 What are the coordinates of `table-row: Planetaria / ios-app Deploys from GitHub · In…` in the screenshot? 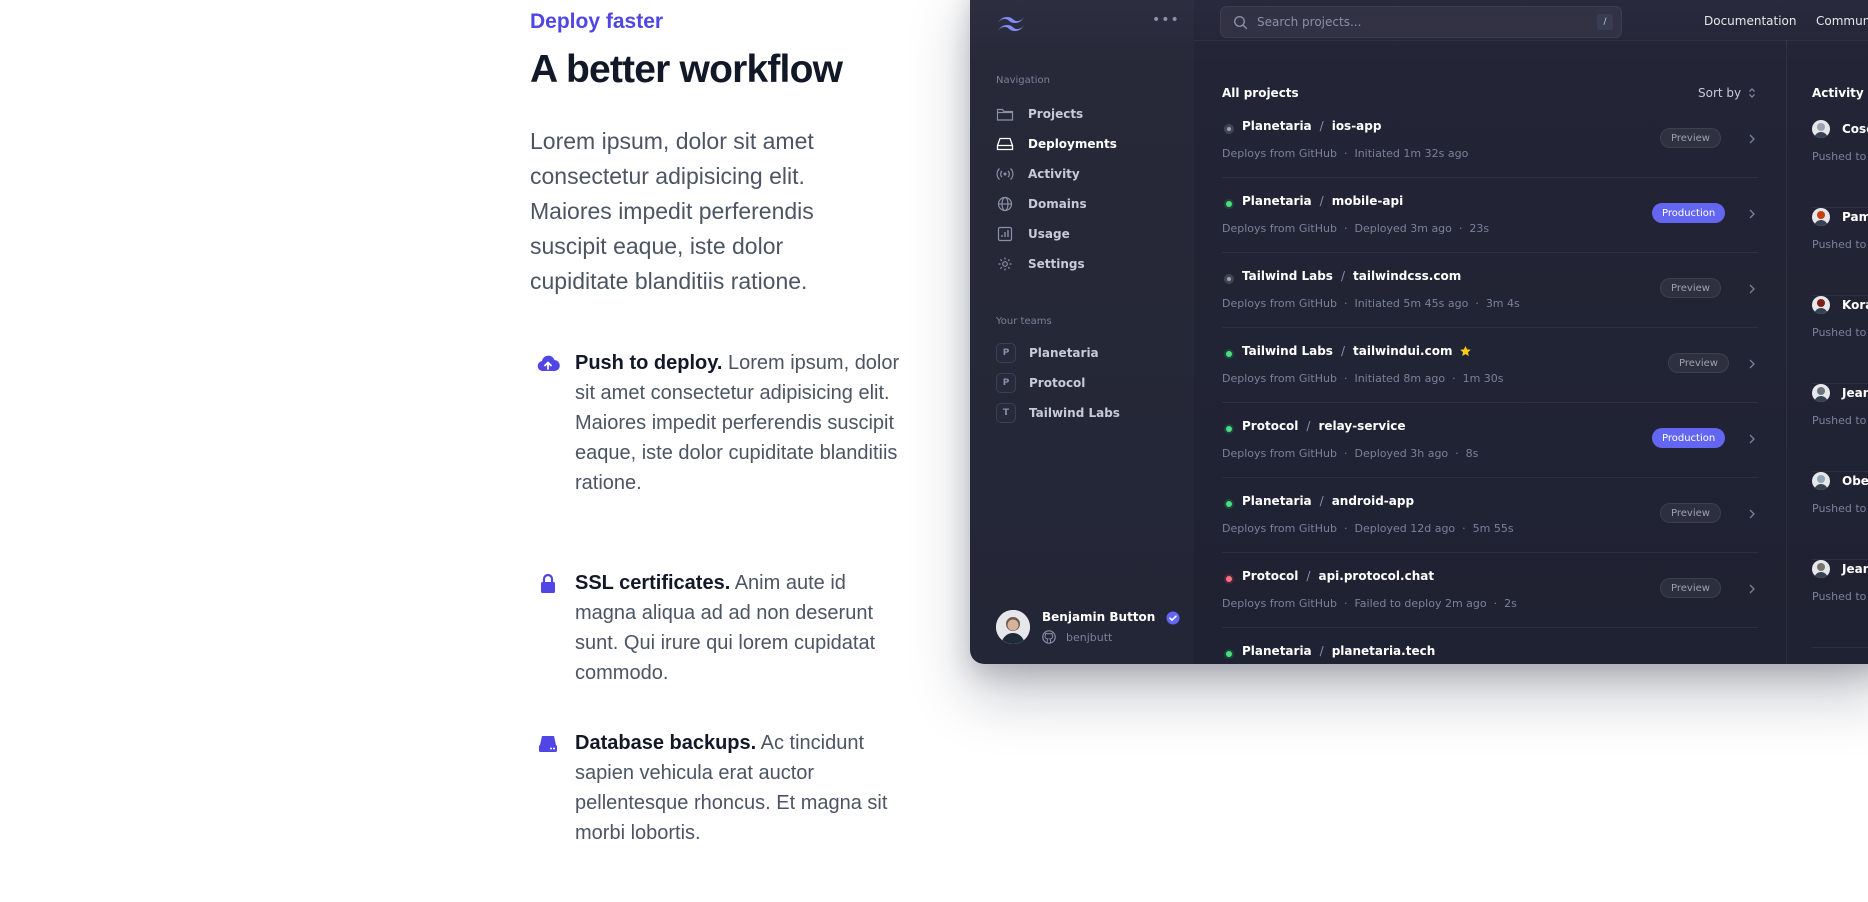 It's located at (1490, 140).